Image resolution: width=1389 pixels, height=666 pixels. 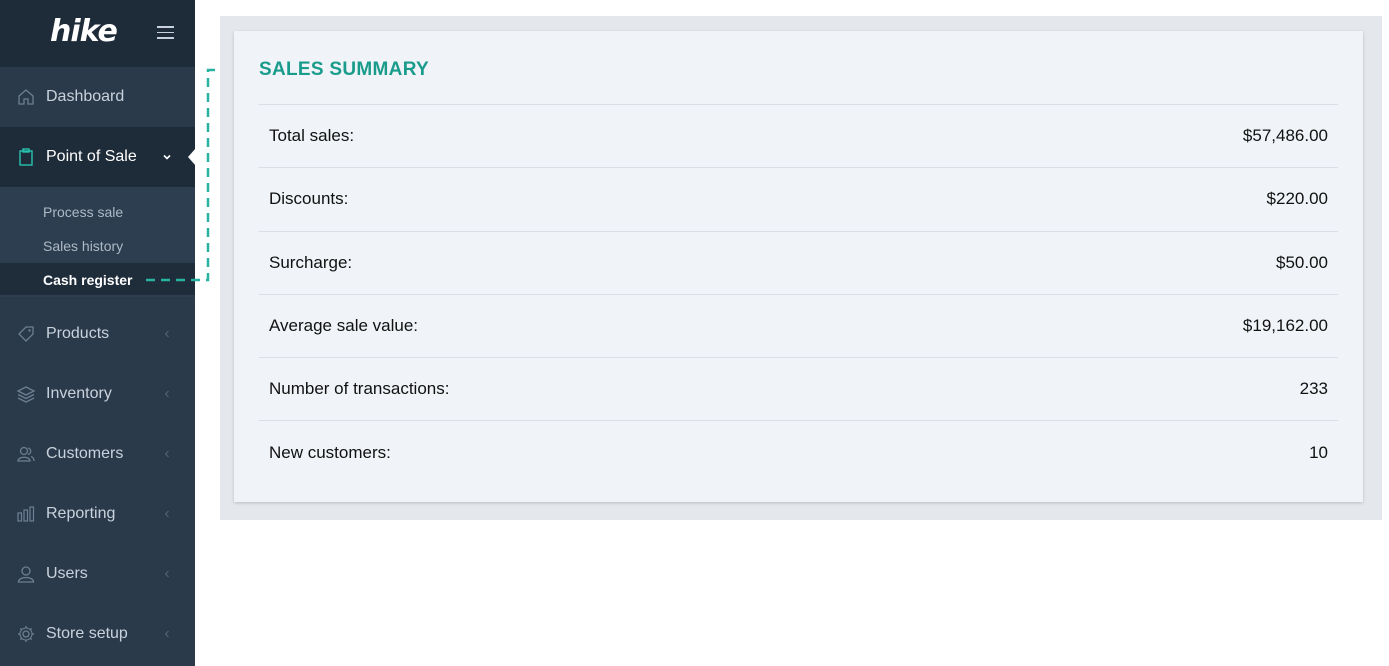 What do you see at coordinates (85, 453) in the screenshot?
I see `sidebar-item-label: Customers` at bounding box center [85, 453].